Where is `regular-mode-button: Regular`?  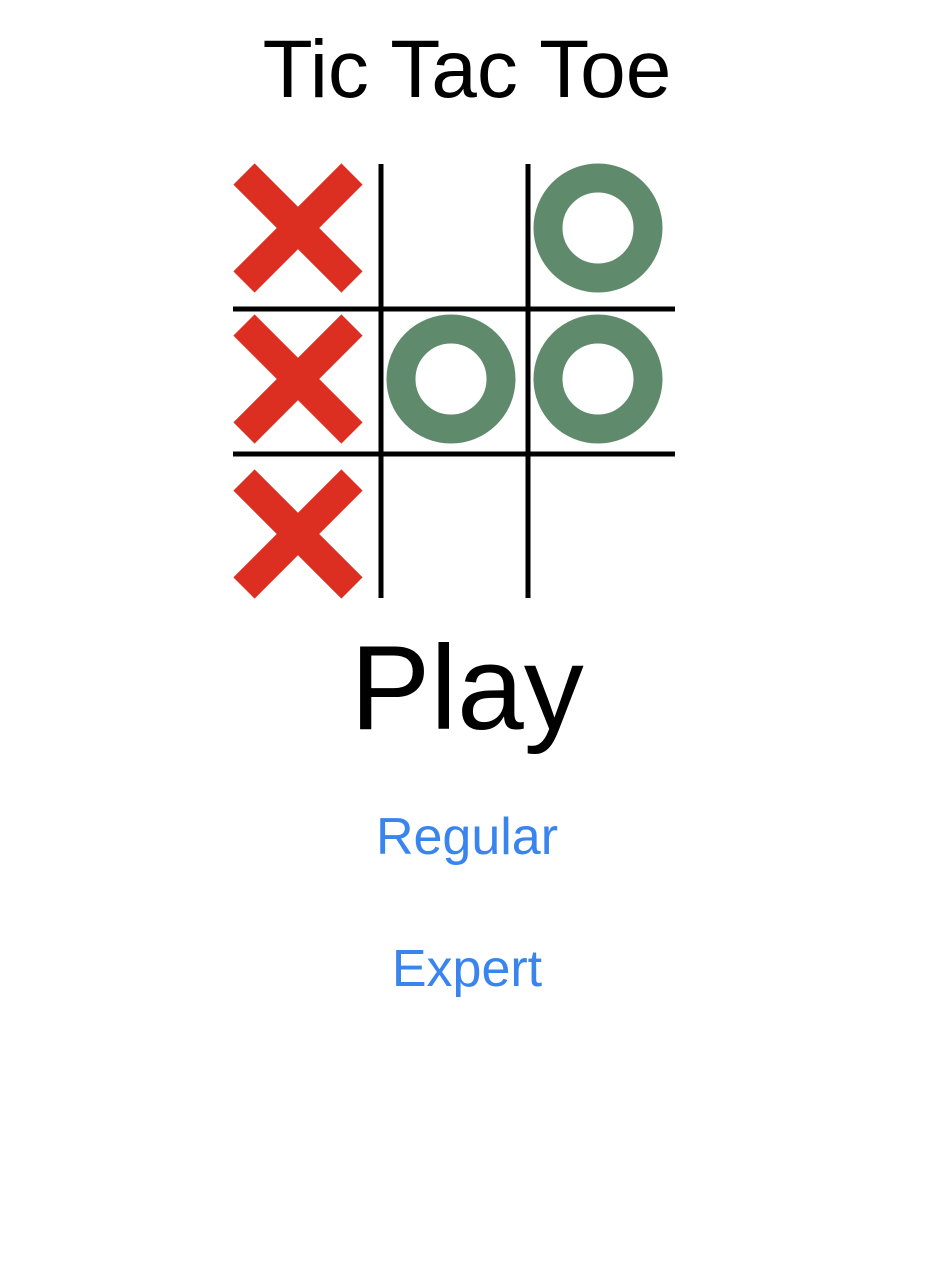 regular-mode-button: Regular is located at coordinates (467, 837).